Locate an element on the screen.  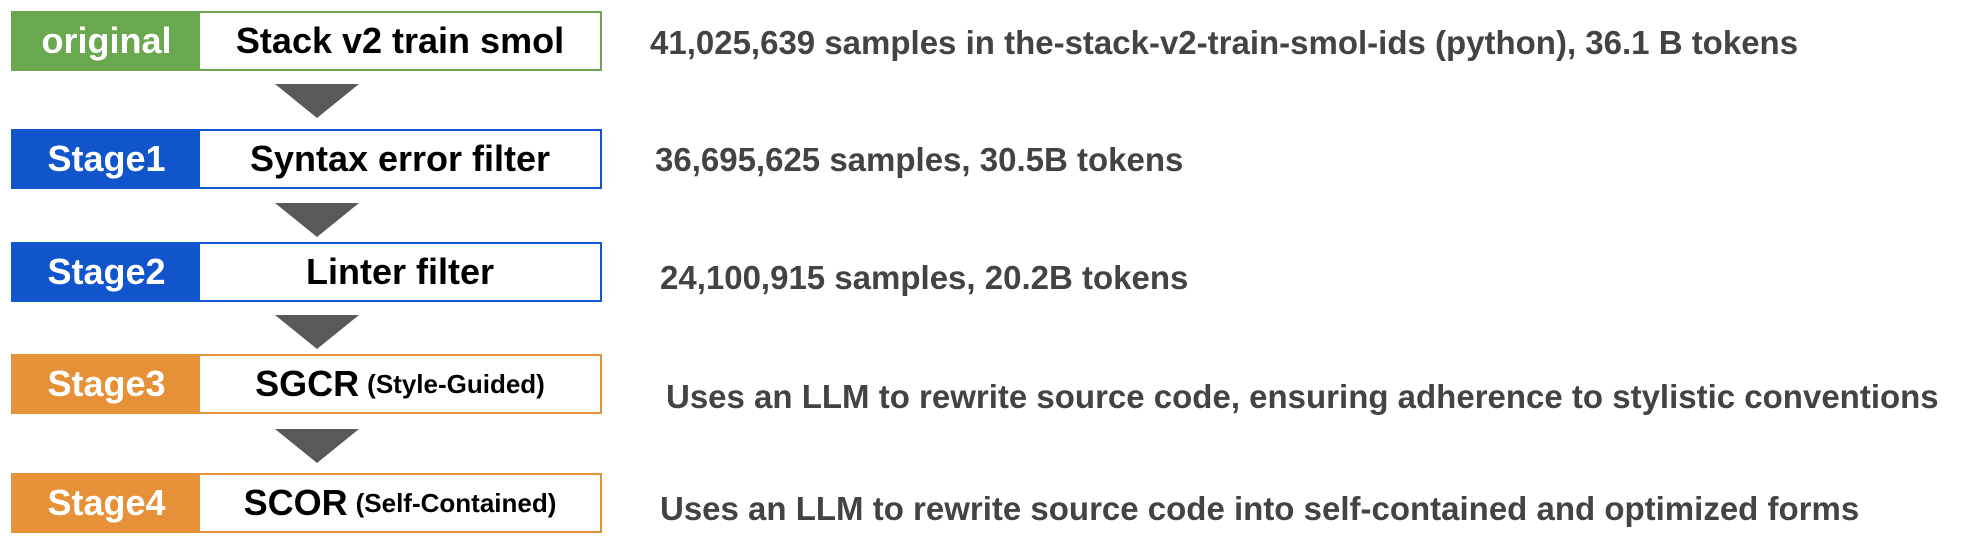
stage-1: Stage1 Syntax error filter is located at coordinates (306, 159).